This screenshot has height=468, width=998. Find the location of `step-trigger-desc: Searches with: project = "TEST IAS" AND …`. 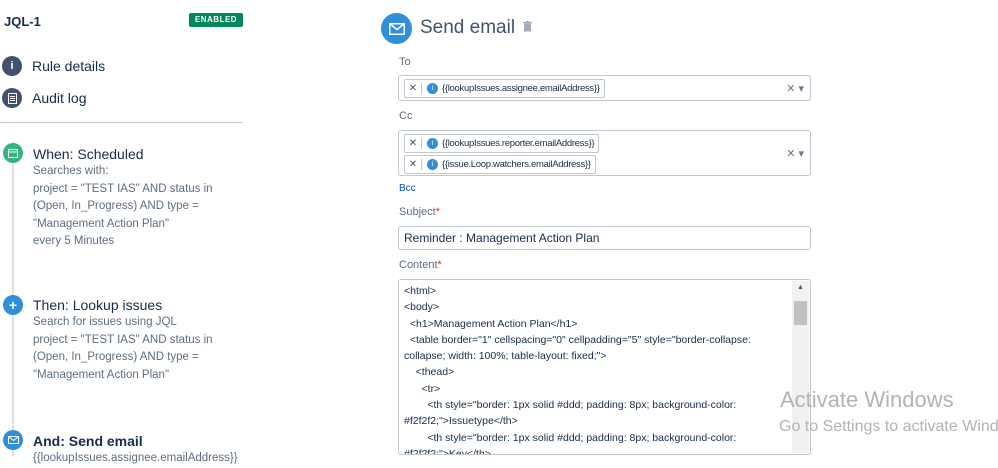

step-trigger-desc: Searches with: project = "TEST IAS" AND … is located at coordinates (123, 206).